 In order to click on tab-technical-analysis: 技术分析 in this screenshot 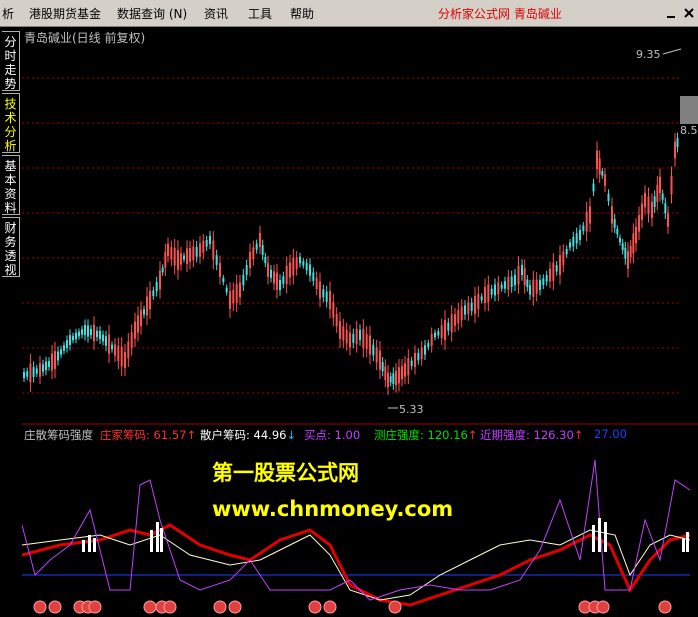, I will do `click(11, 123)`.